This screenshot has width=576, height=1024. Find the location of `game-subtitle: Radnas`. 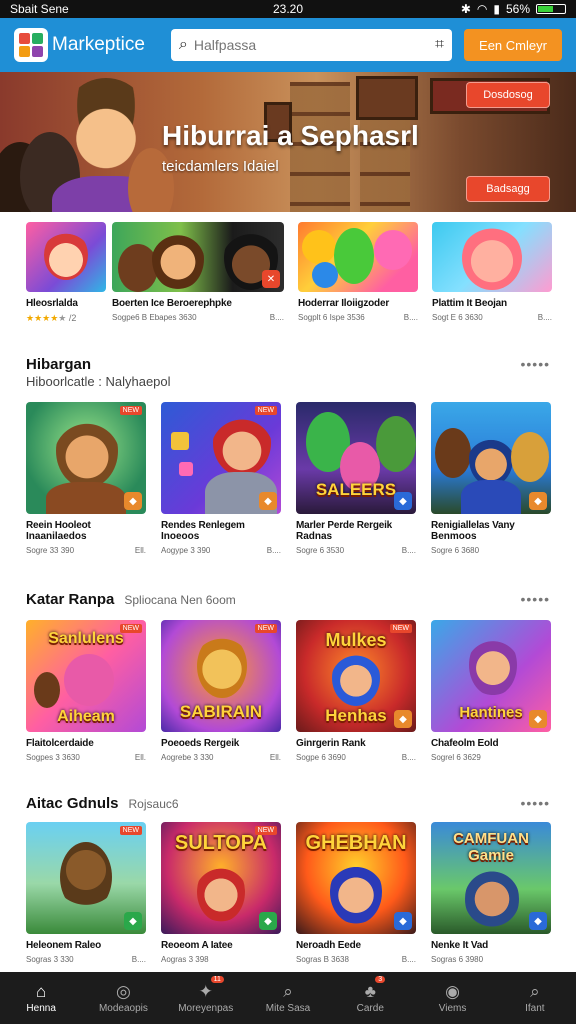

game-subtitle: Radnas is located at coordinates (314, 536).